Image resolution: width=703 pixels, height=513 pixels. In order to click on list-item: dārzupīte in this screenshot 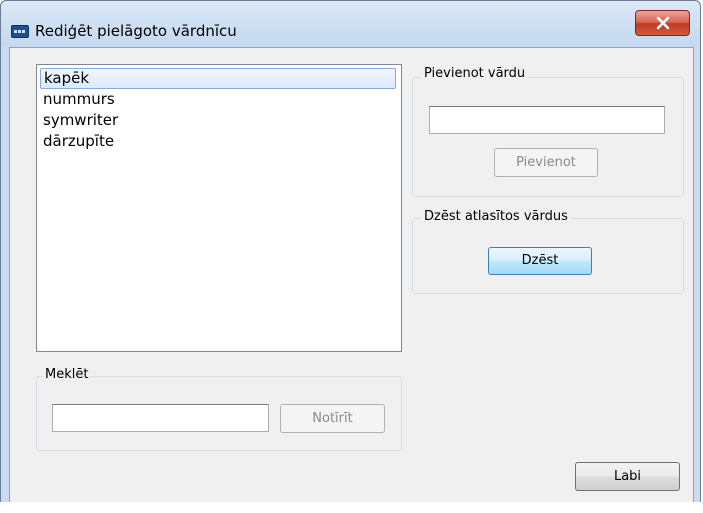, I will do `click(218, 141)`.